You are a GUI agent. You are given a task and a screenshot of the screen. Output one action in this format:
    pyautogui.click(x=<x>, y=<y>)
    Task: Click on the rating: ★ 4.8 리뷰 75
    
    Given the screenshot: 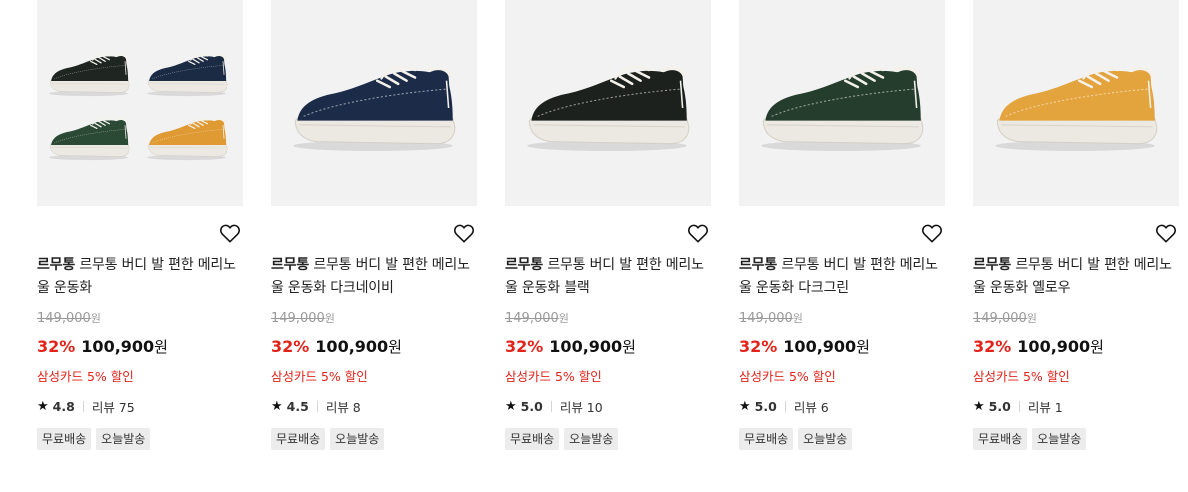 What is the action you would take?
    pyautogui.click(x=86, y=406)
    